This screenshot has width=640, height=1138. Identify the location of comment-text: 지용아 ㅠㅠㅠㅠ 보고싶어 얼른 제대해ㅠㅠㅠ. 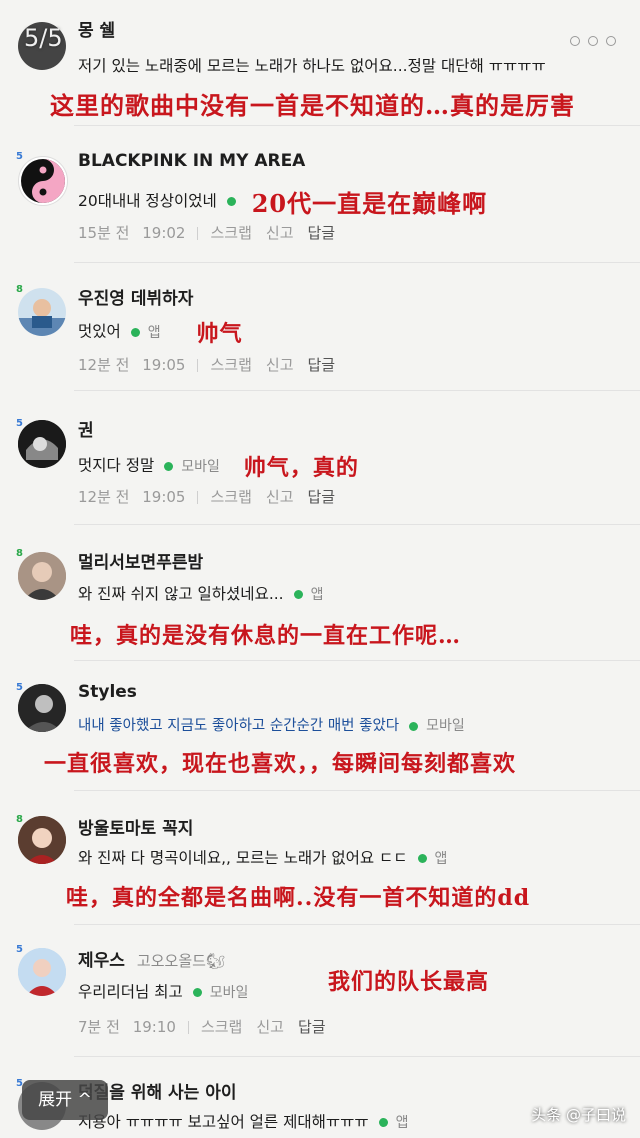
(223, 1122).